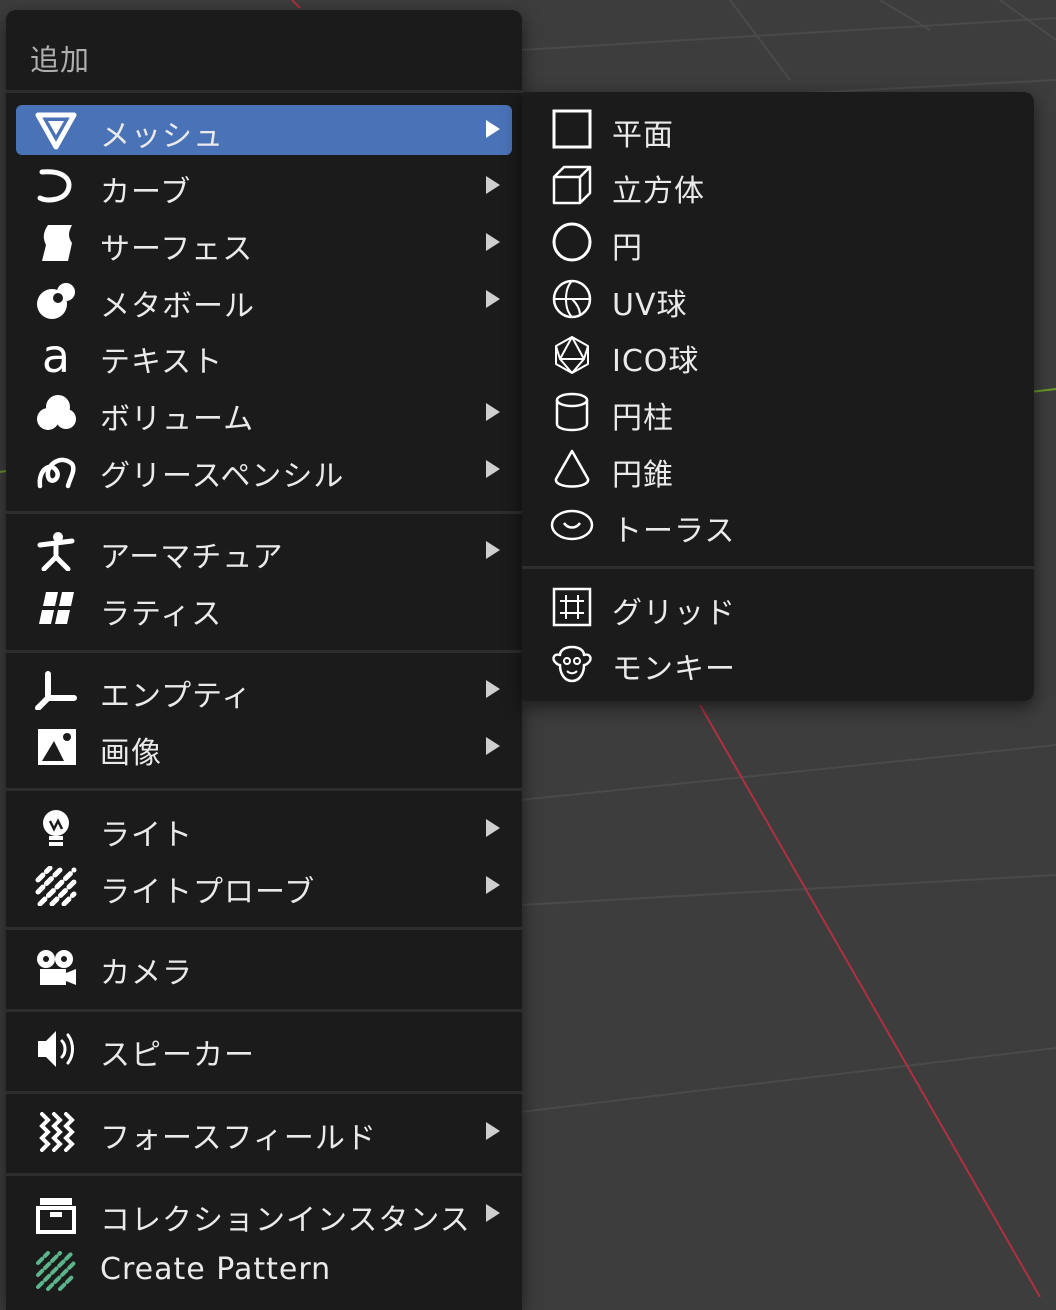  What do you see at coordinates (572, 242) in the screenshot?
I see `circle-icon` at bounding box center [572, 242].